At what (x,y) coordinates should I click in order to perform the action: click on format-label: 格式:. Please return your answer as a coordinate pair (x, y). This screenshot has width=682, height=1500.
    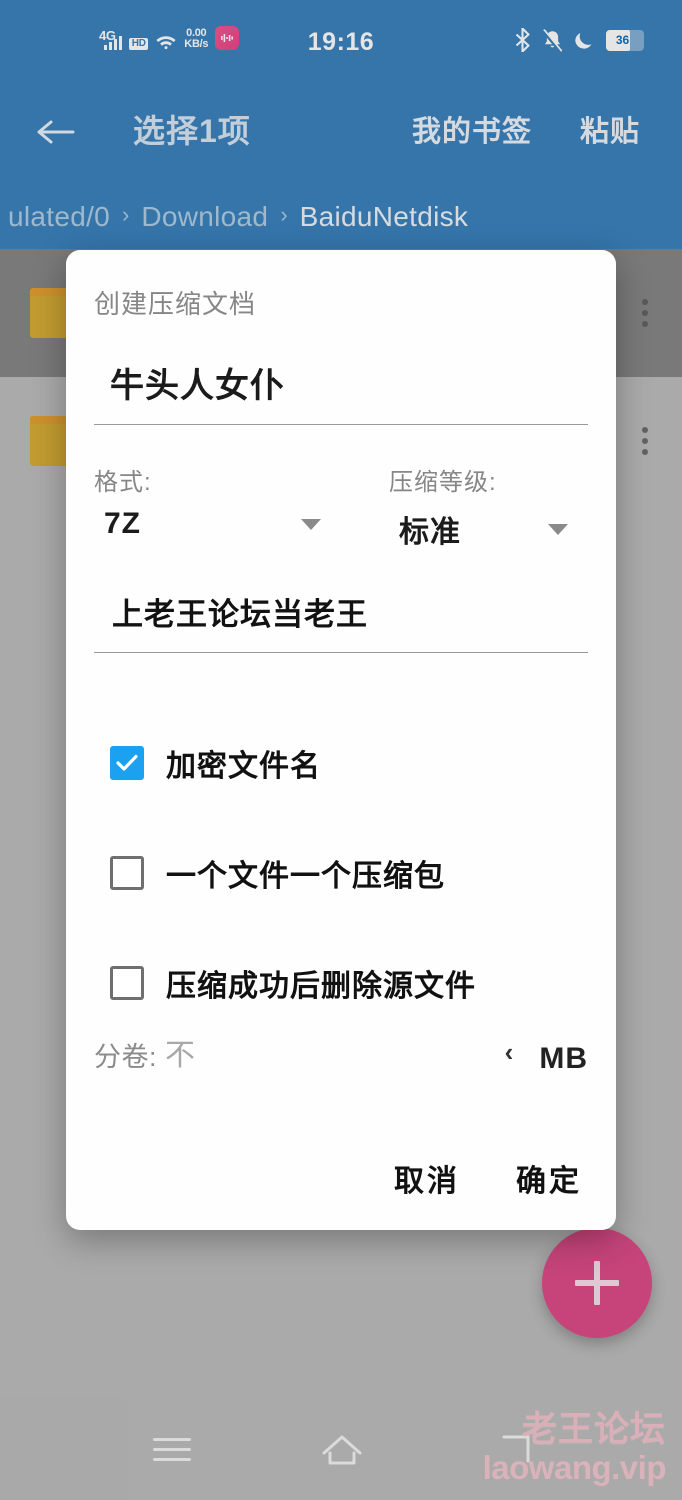
    Looking at the image, I should click on (123, 482).